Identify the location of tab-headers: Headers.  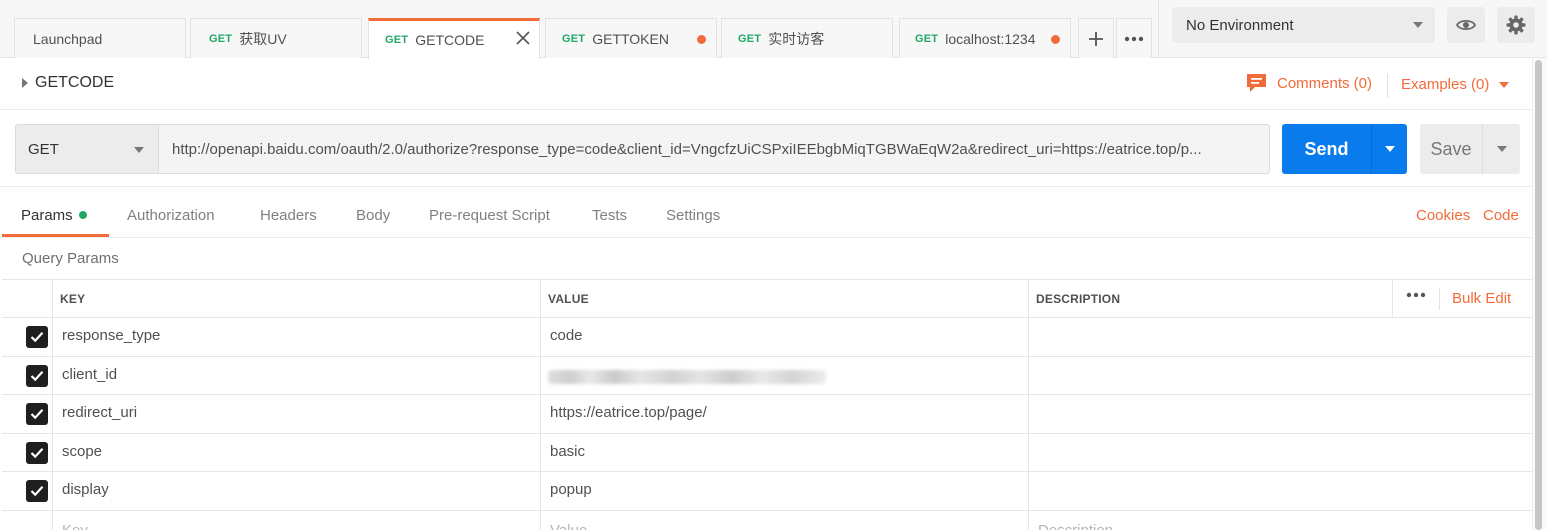
(288, 215).